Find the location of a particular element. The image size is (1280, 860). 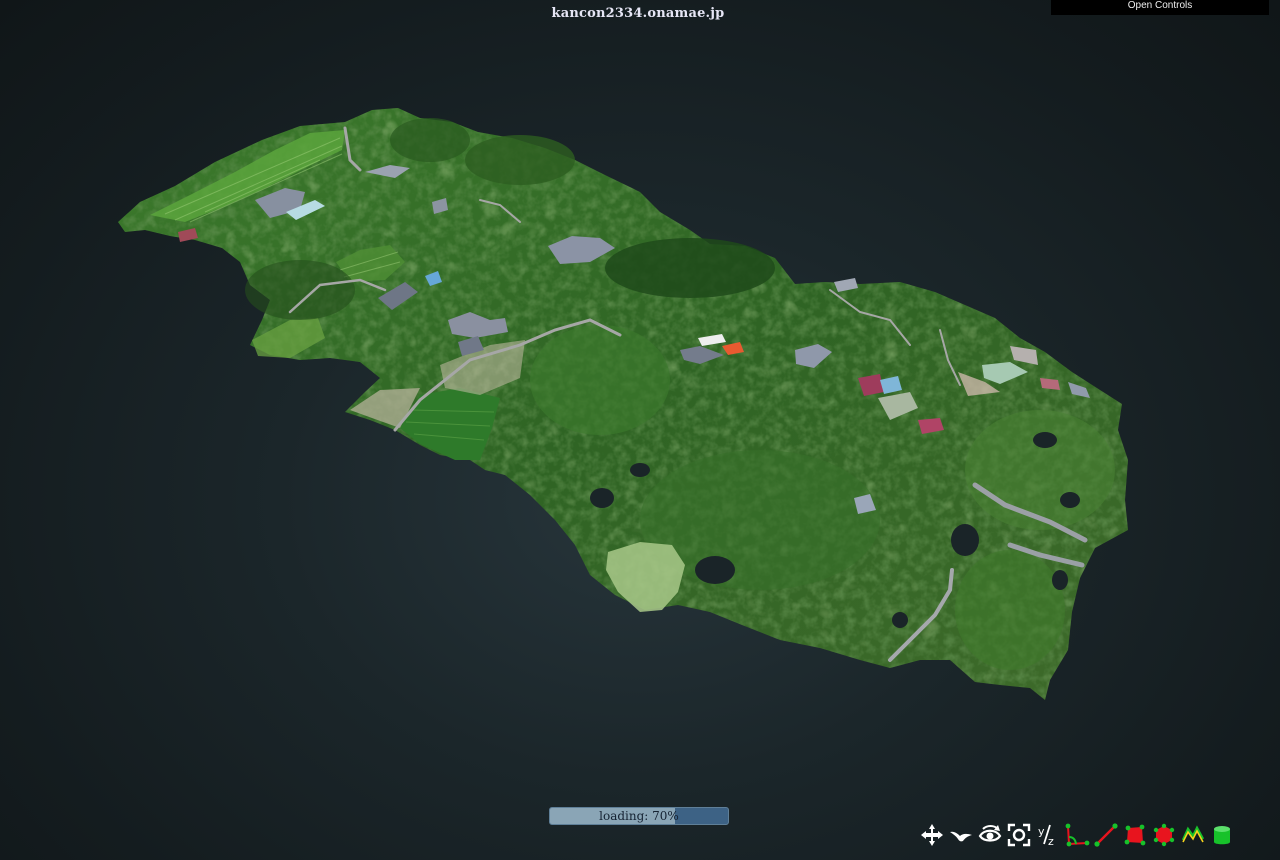

loading-label: loading: 70% is located at coordinates (639, 816).